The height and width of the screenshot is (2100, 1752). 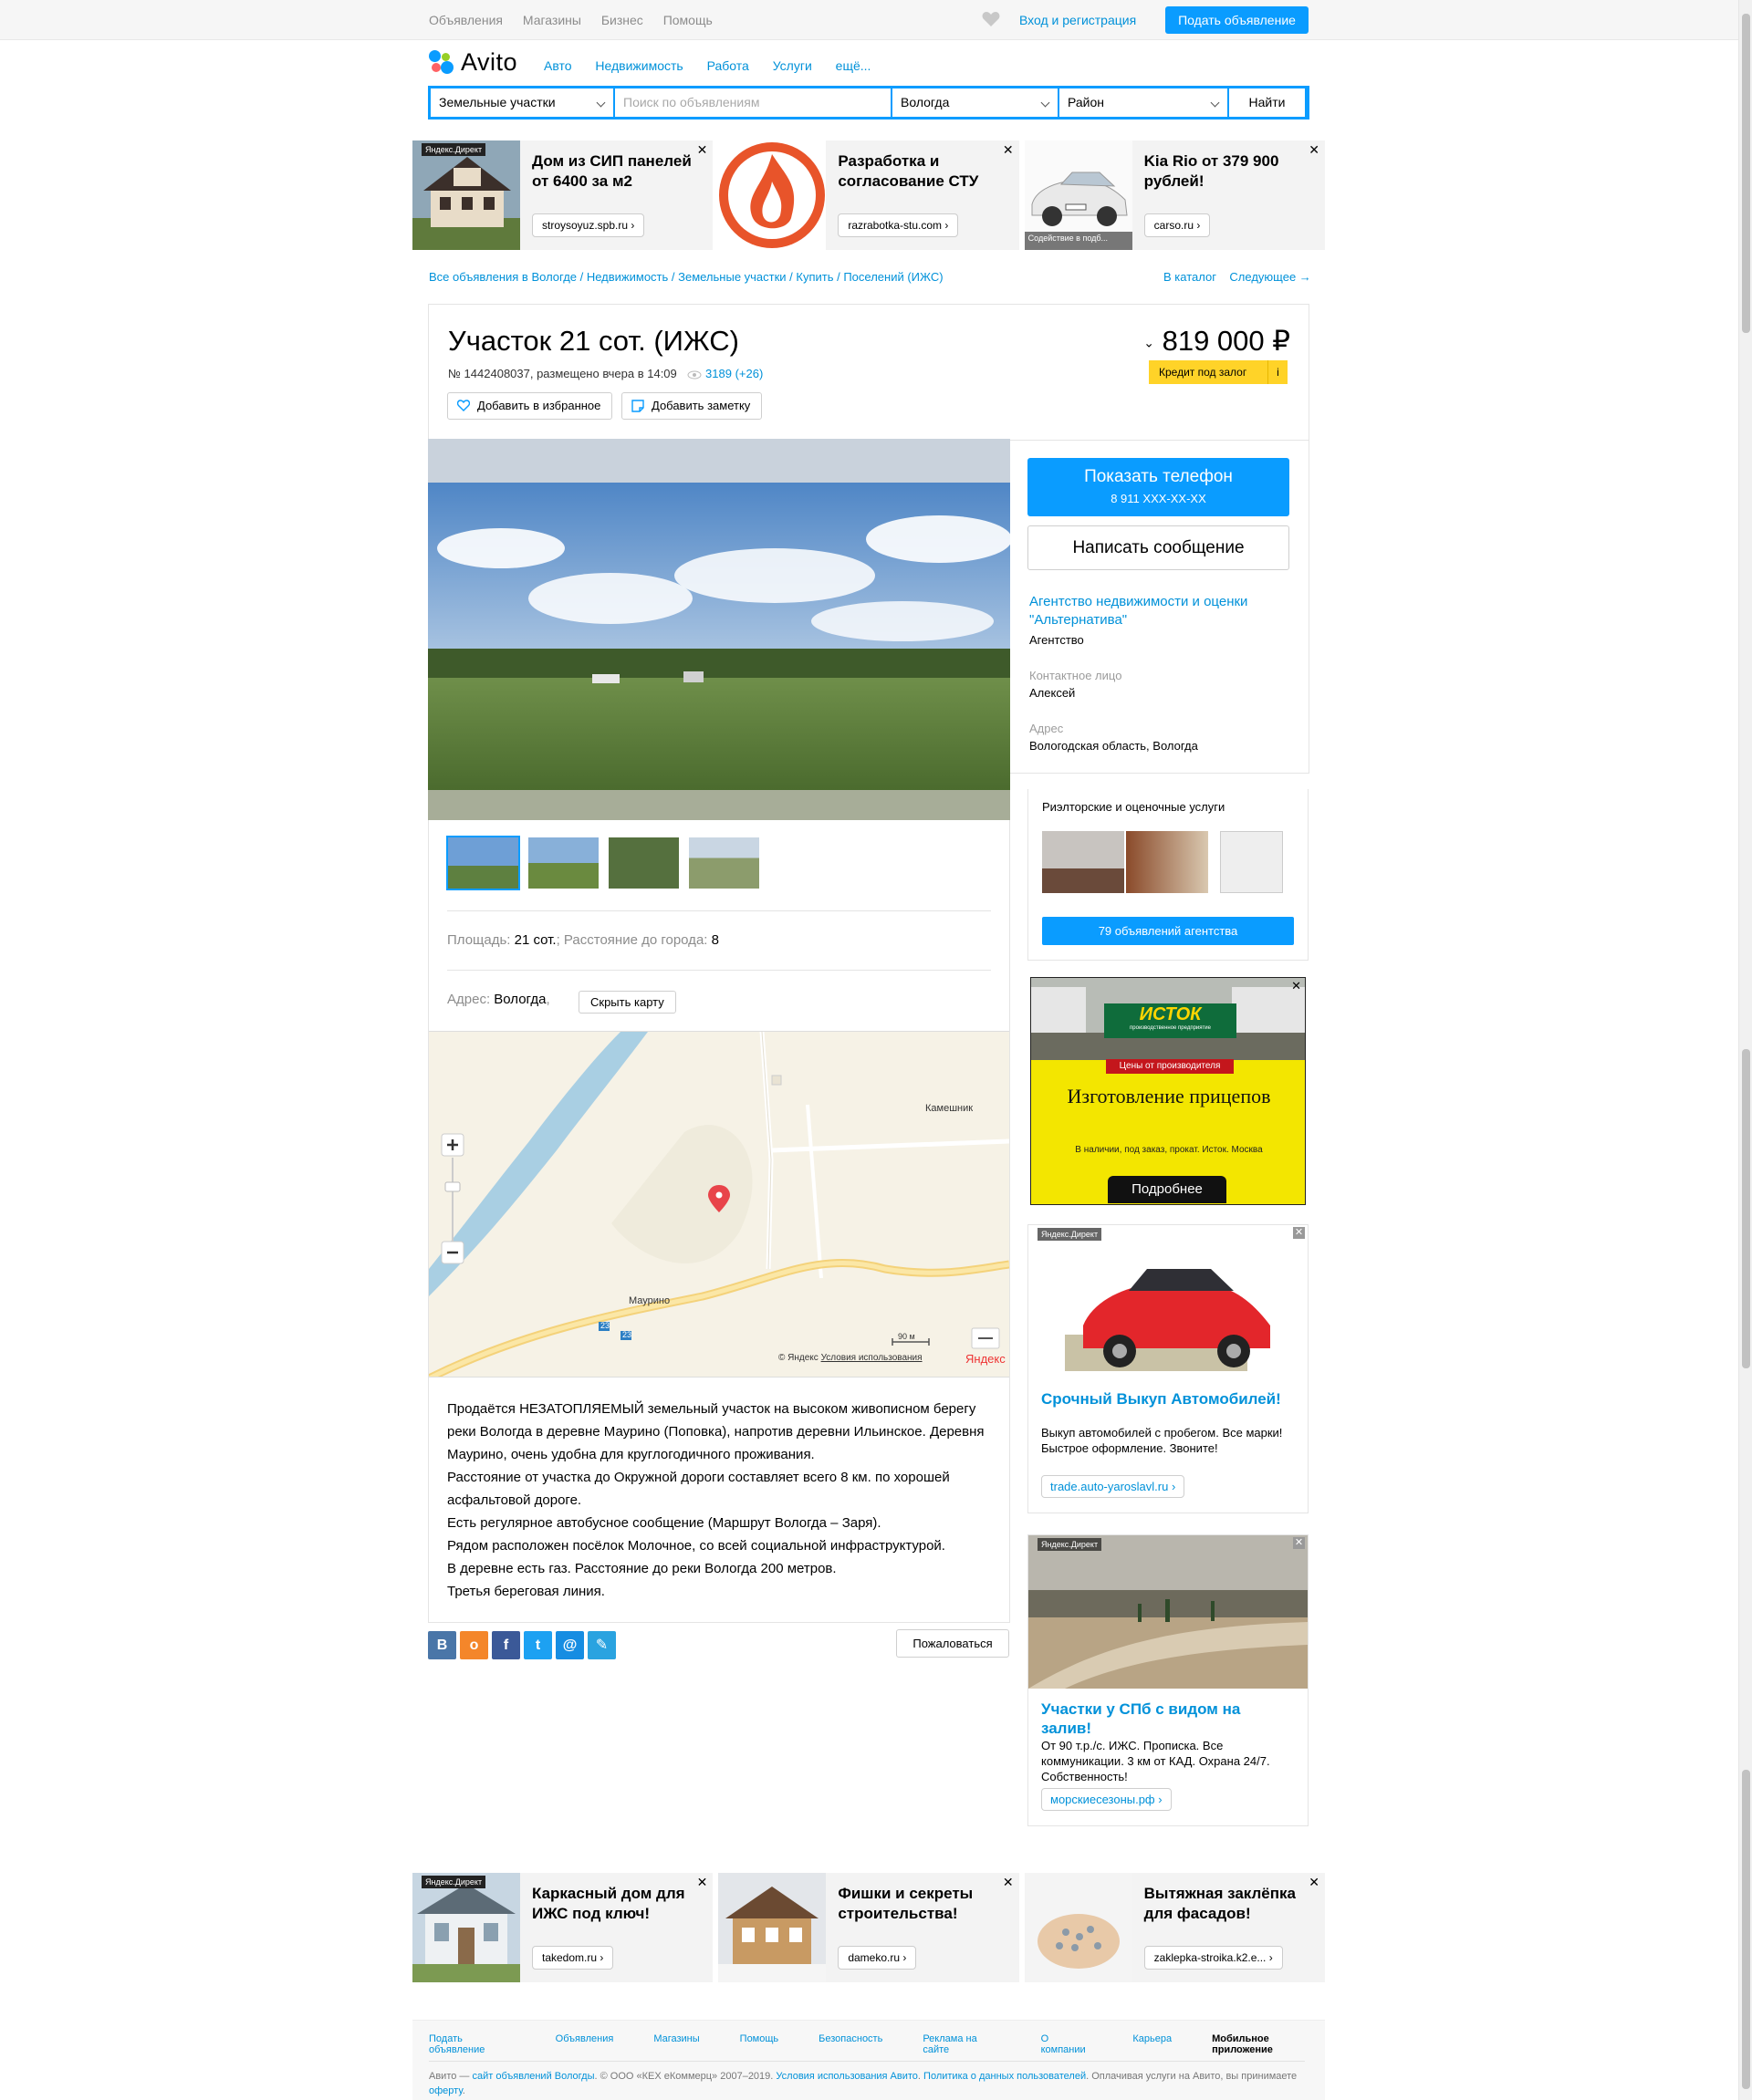 What do you see at coordinates (1189, 277) in the screenshot?
I see `catalog-link: В каталог` at bounding box center [1189, 277].